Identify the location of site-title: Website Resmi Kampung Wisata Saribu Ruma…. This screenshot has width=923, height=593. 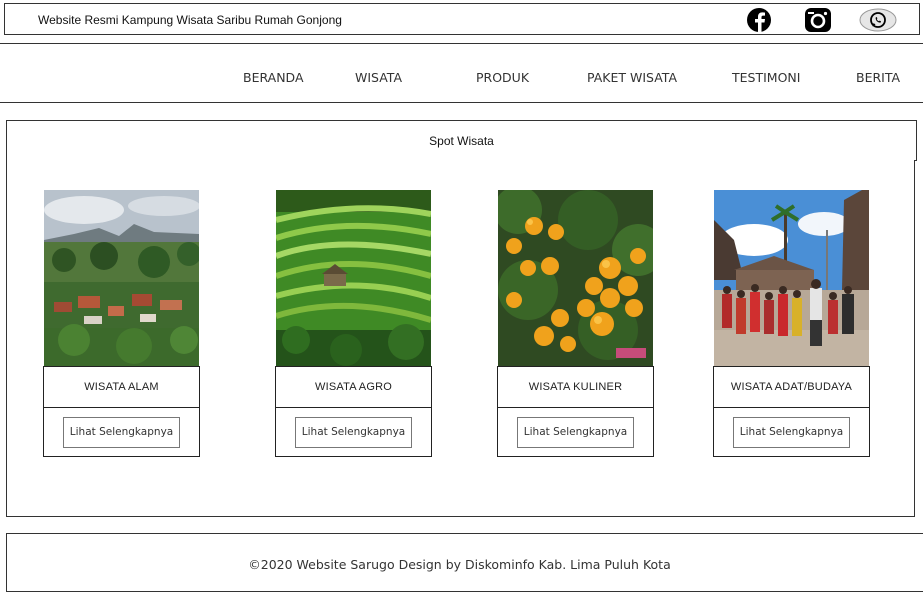
(190, 20).